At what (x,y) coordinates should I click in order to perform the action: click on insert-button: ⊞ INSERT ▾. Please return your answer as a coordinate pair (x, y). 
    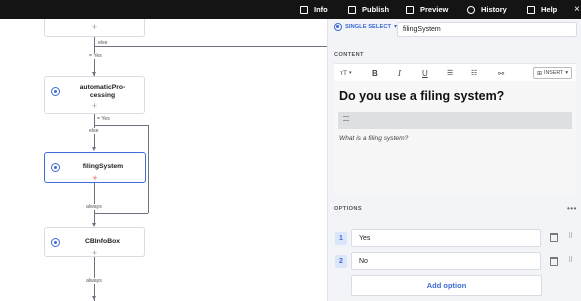
    Looking at the image, I should click on (552, 73).